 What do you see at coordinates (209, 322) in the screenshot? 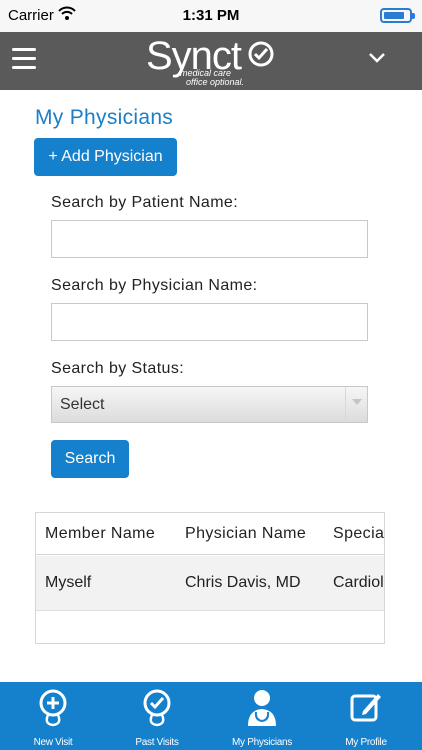
I see `physician-name-input` at bounding box center [209, 322].